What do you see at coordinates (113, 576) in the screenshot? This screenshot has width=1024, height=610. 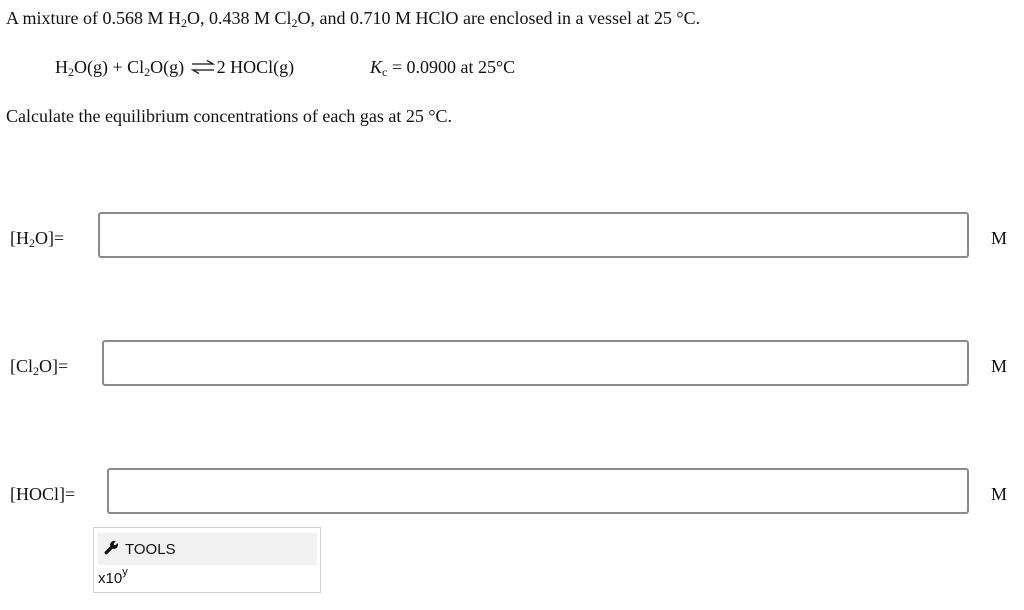 I see `scientific-notation-button: x10y` at bounding box center [113, 576].